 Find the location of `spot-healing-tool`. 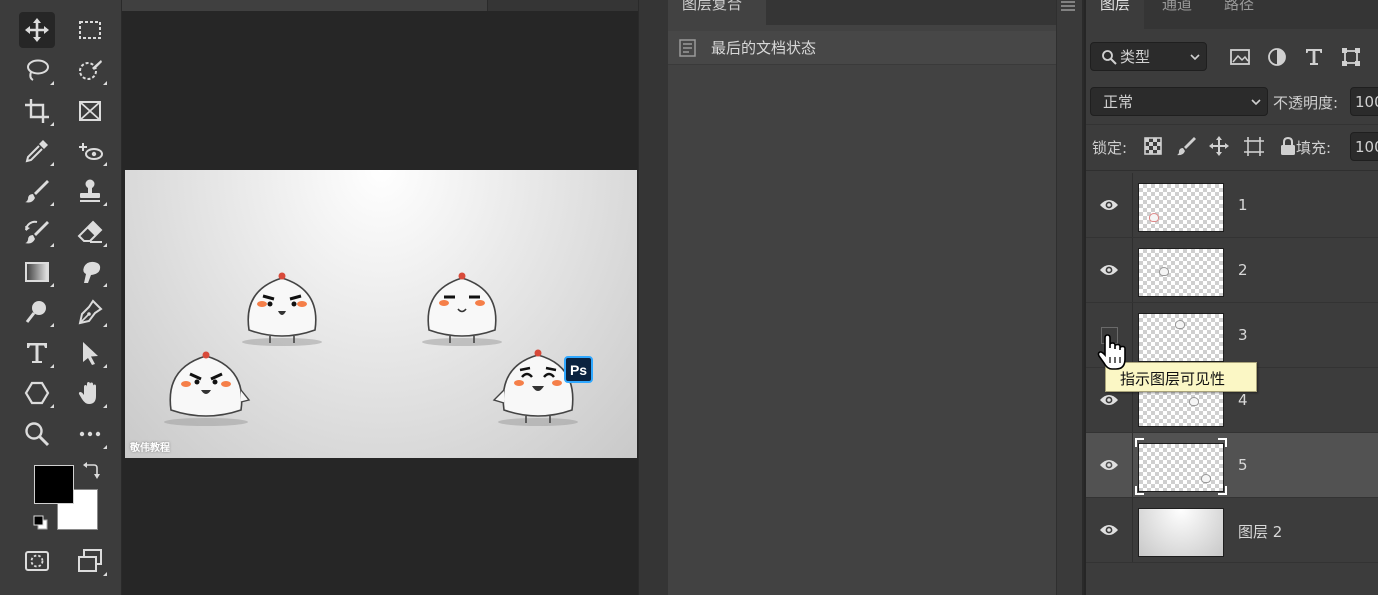

spot-healing-tool is located at coordinates (90, 151).